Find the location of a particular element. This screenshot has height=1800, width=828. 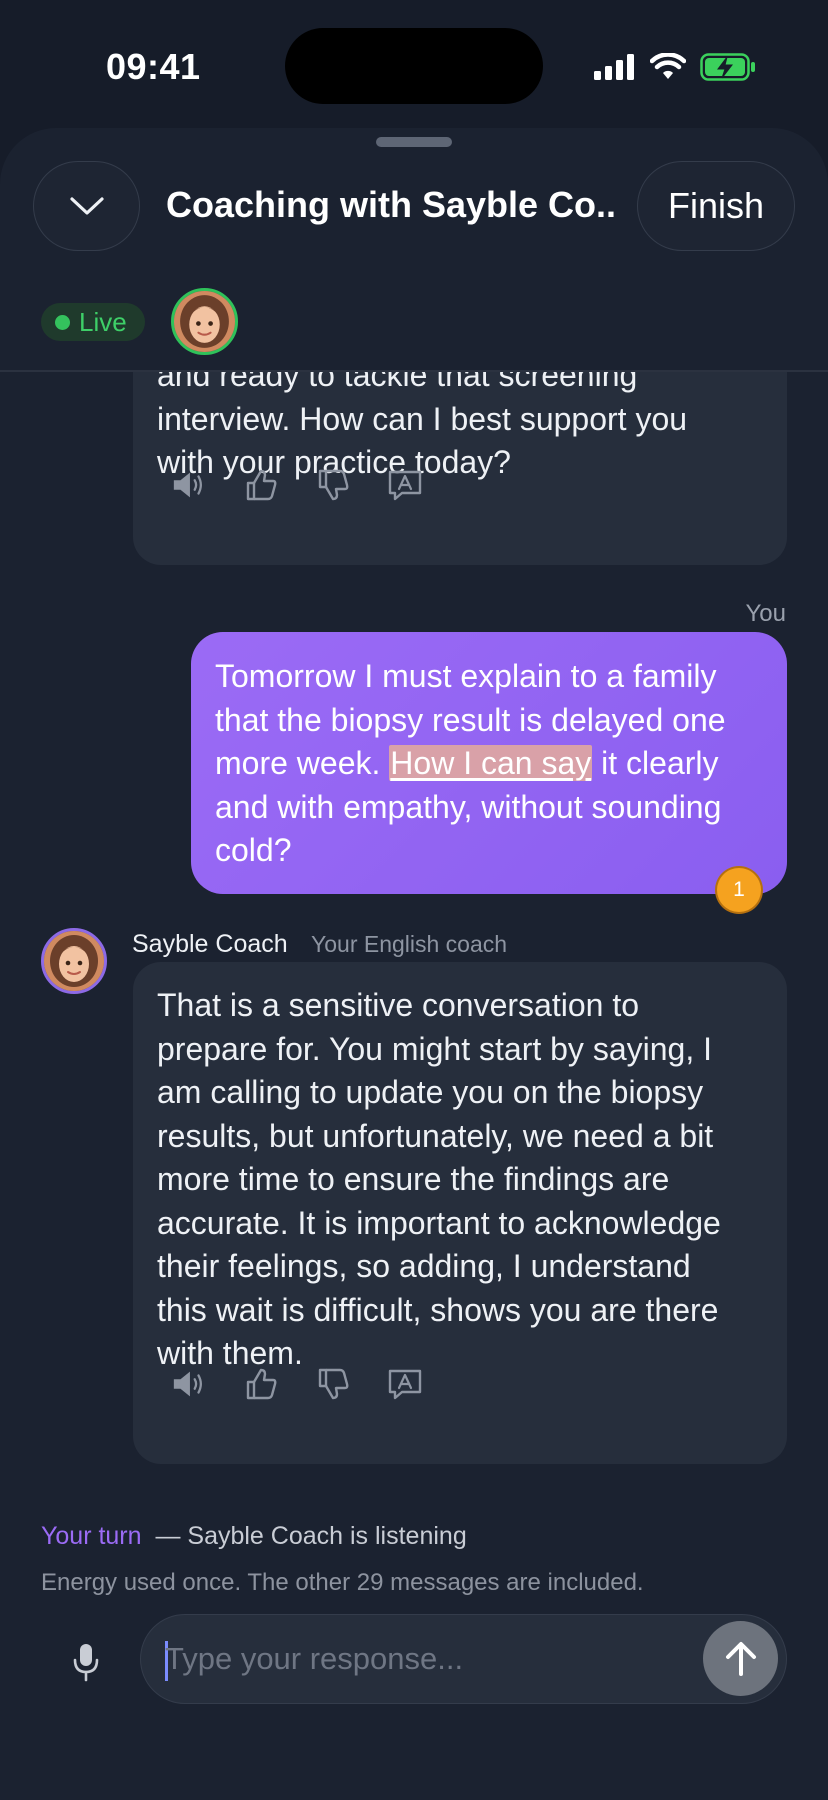

coach-avatar-header is located at coordinates (204, 321).